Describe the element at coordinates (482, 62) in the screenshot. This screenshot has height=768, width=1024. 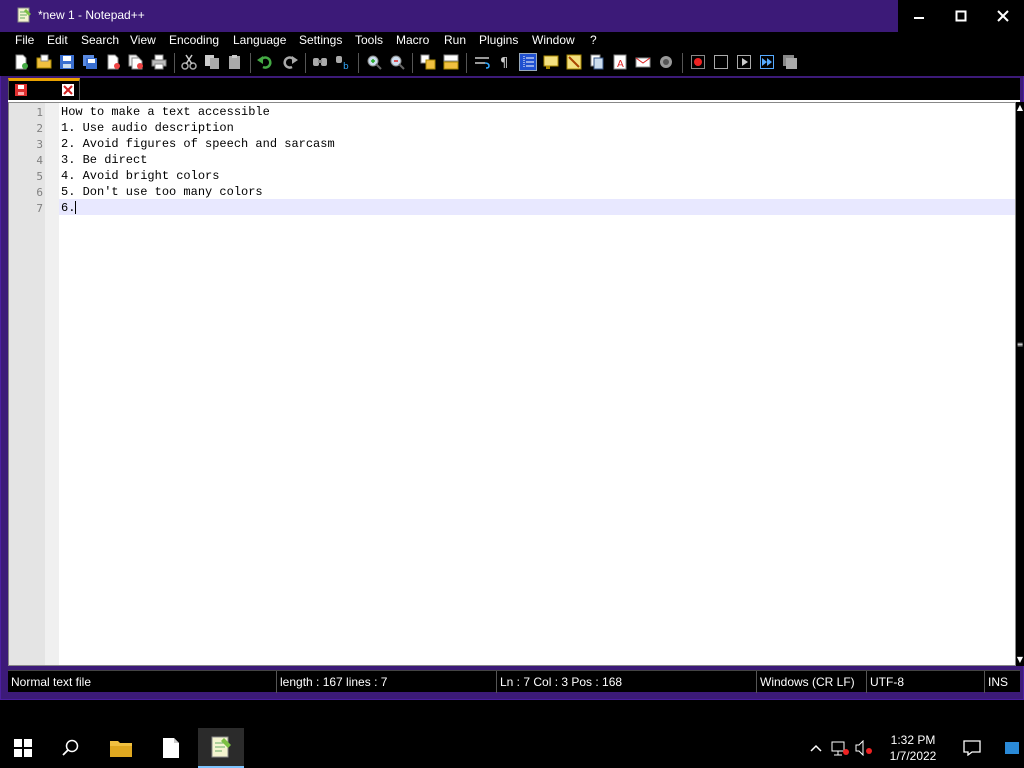
I see `word-wrap-icon` at that location.